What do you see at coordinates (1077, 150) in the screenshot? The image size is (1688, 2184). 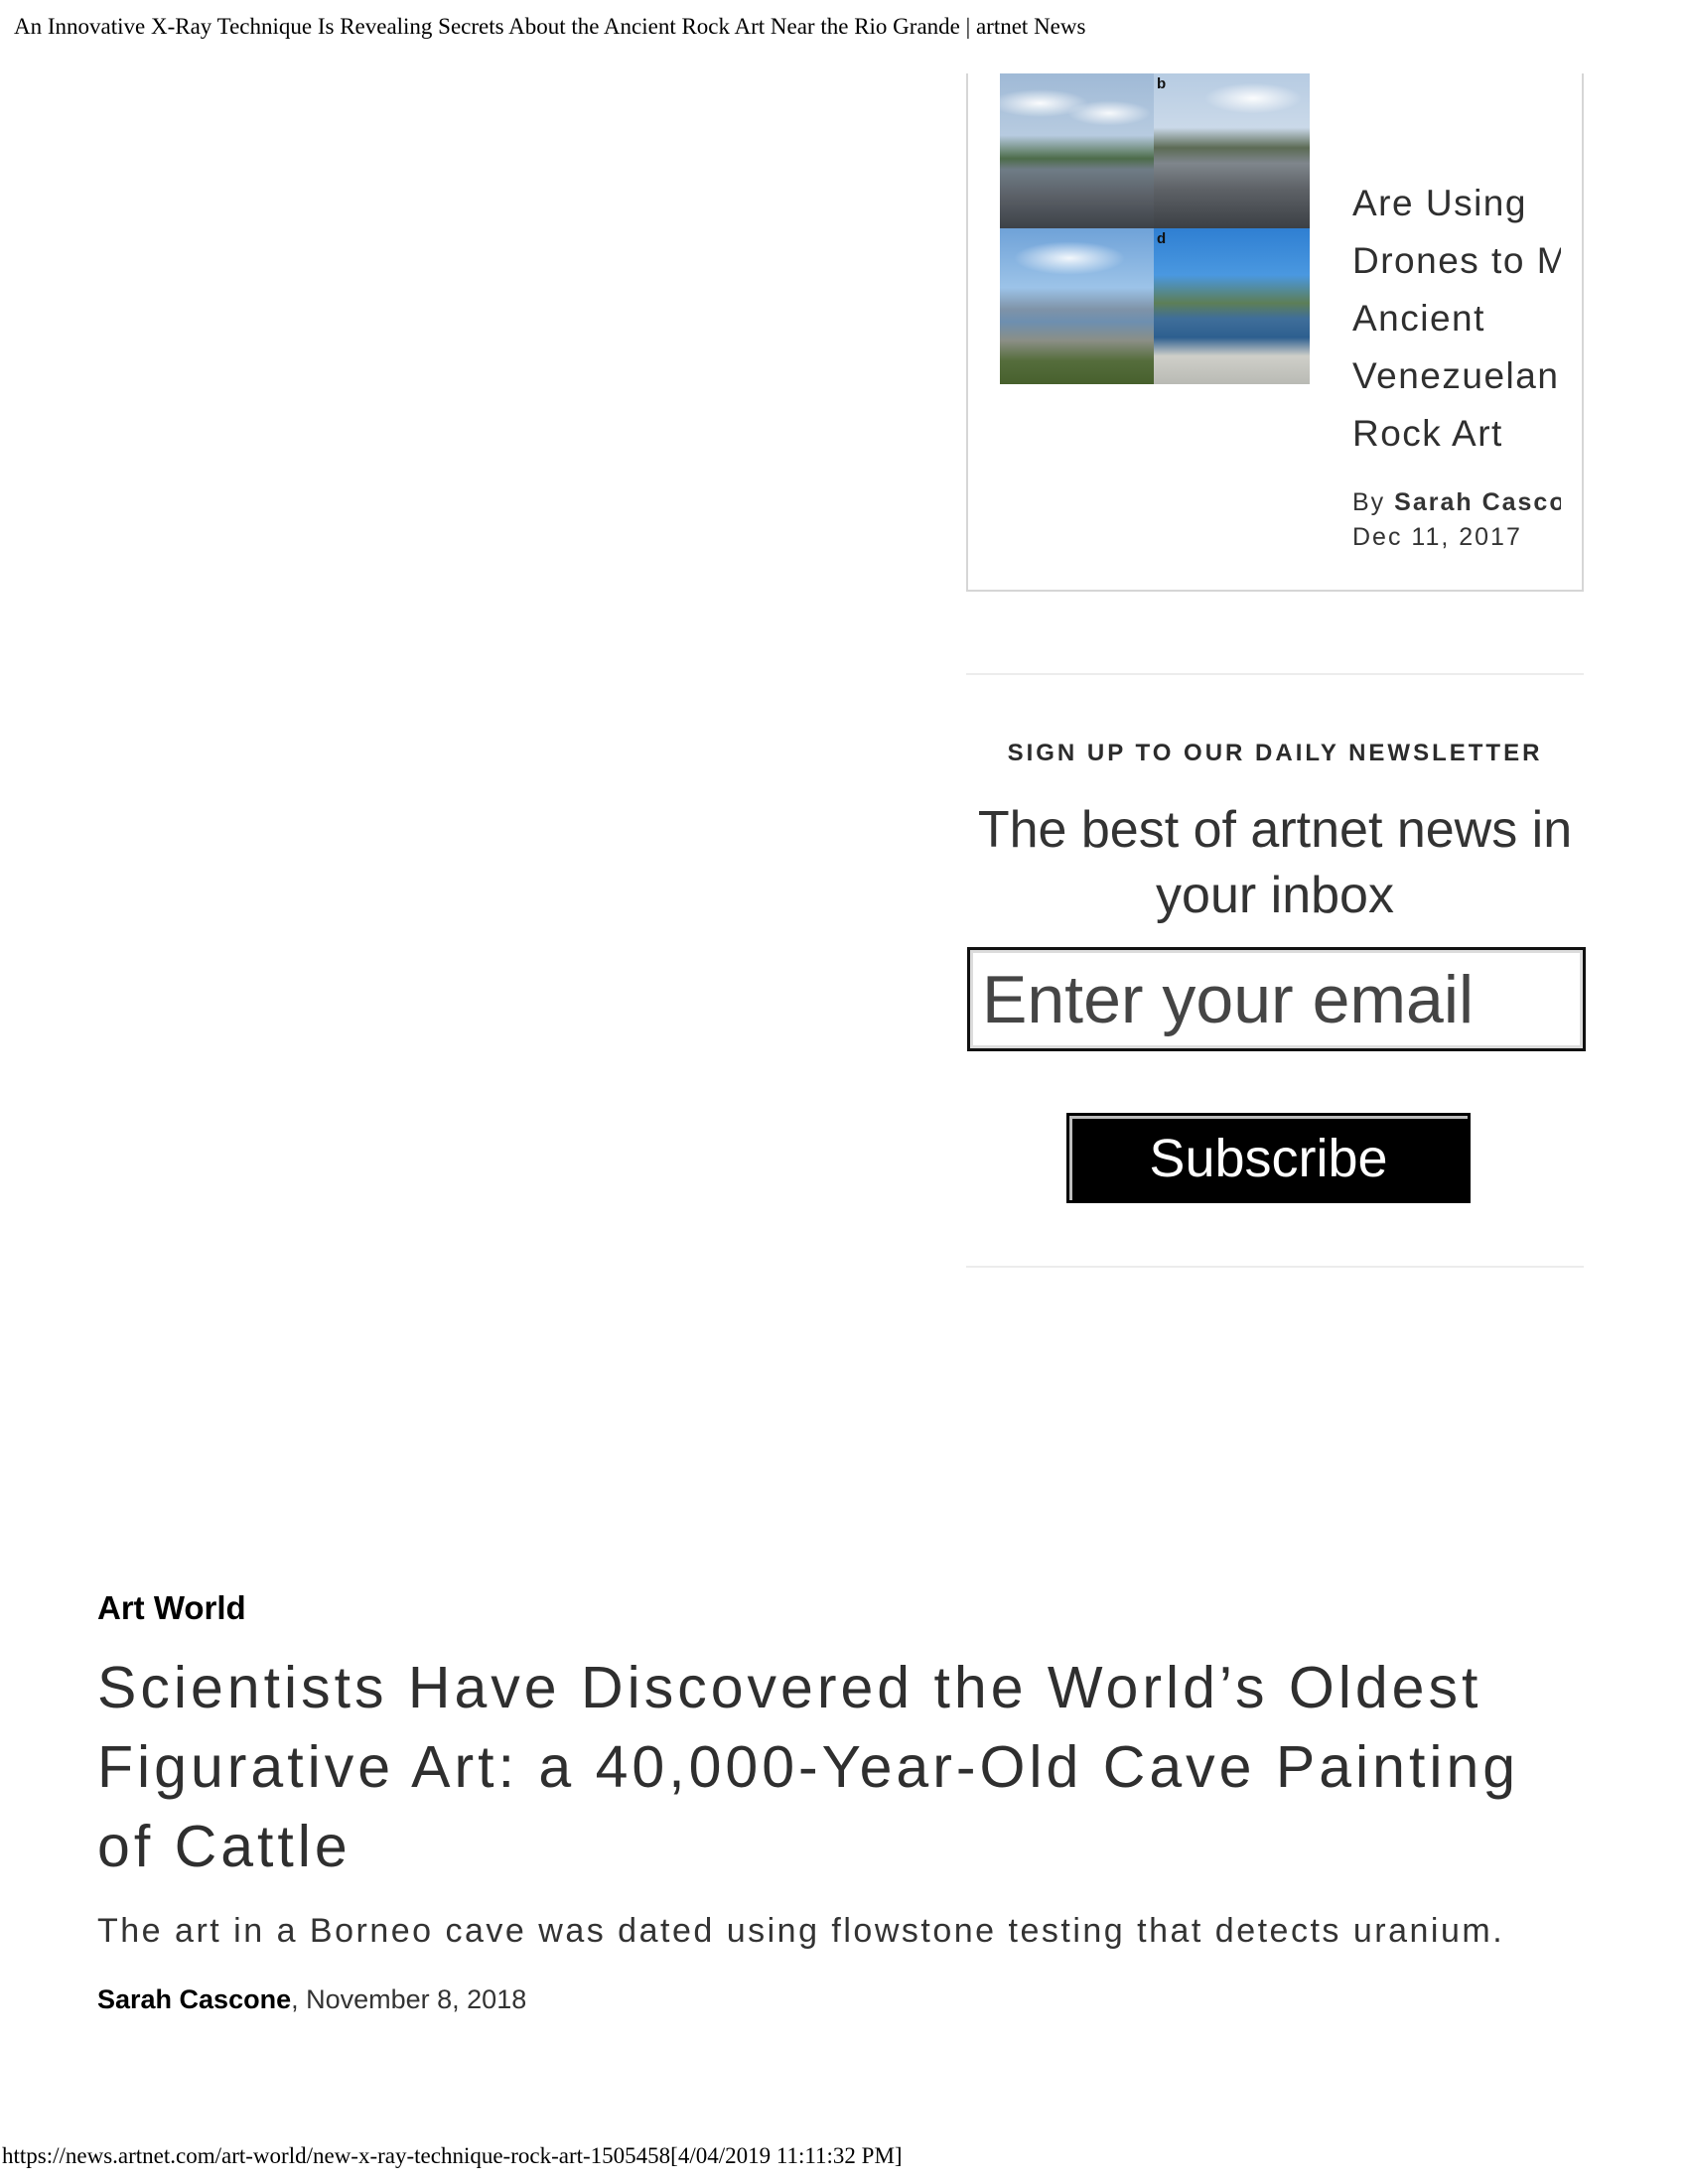 I see `image-panel-a` at bounding box center [1077, 150].